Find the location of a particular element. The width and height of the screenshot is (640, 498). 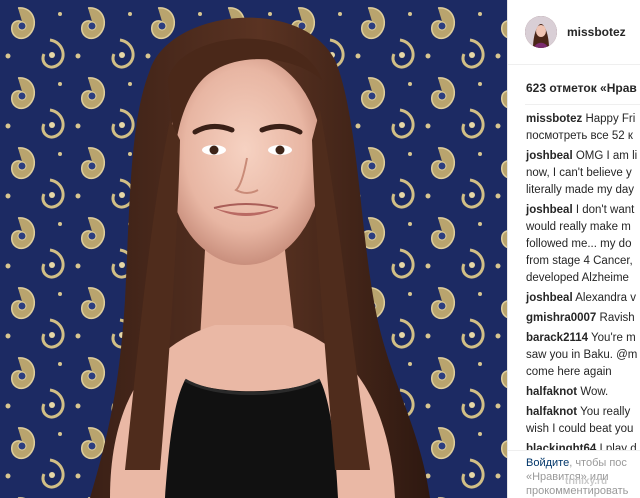

comment-text: I don't want is located at coordinates (605, 210).